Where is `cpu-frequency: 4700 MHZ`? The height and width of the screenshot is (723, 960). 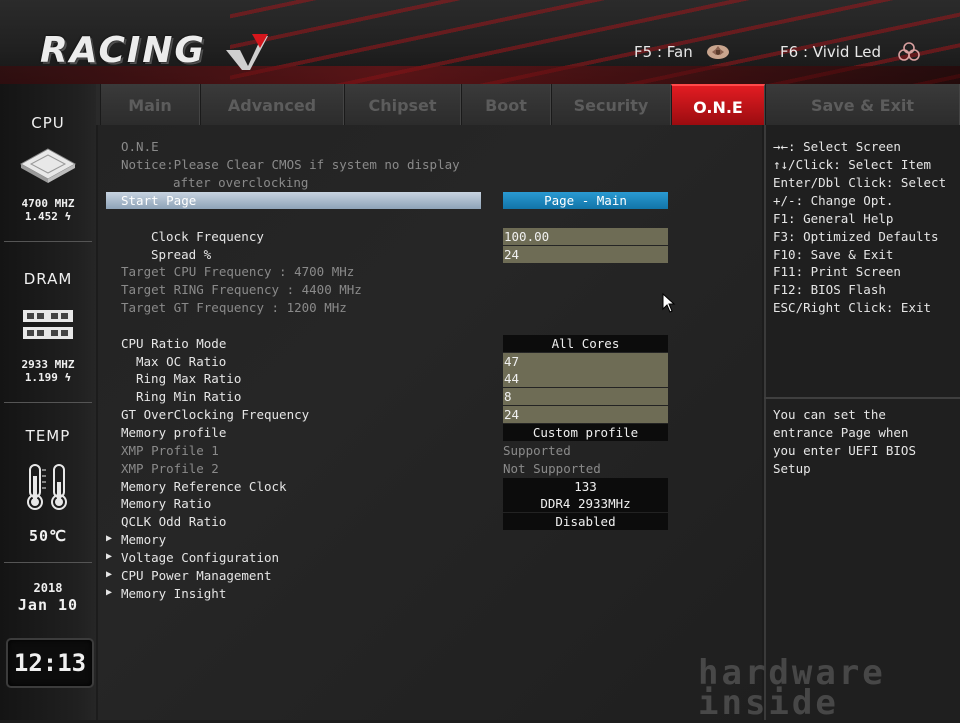
cpu-frequency: 4700 MHZ is located at coordinates (48, 203).